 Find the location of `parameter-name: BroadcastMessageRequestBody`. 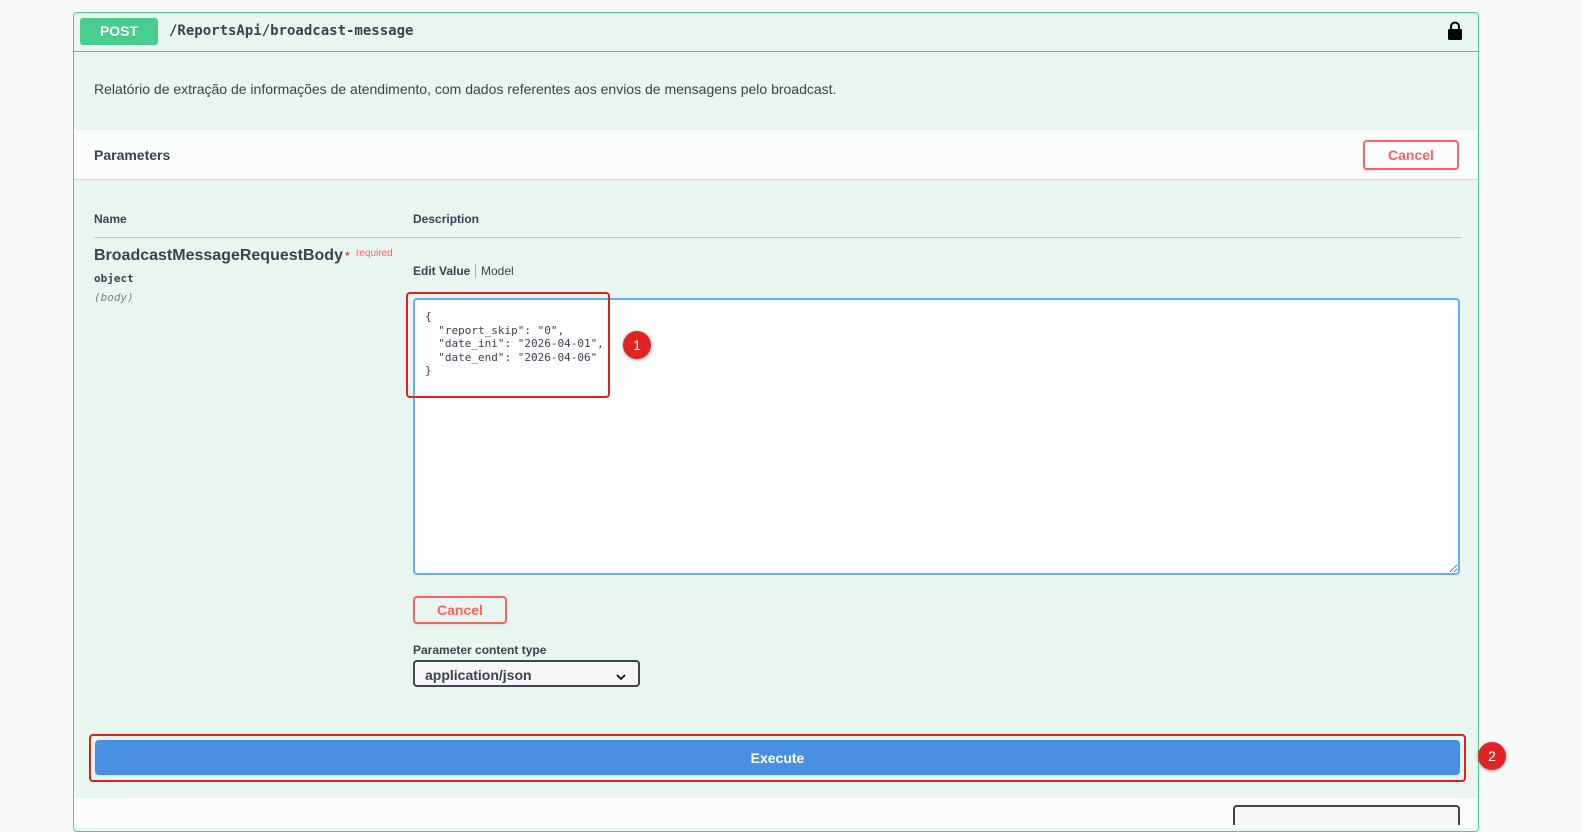

parameter-name: BroadcastMessageRequestBody is located at coordinates (218, 255).